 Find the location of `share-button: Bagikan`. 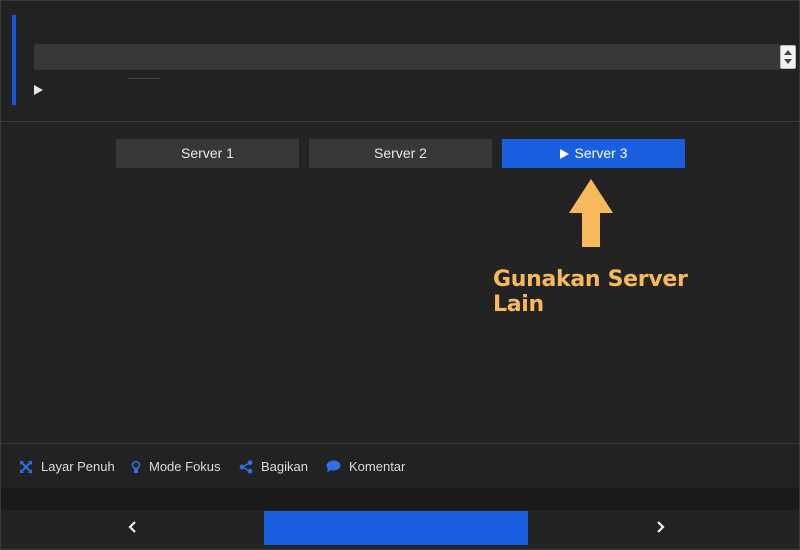

share-button: Bagikan is located at coordinates (273, 466).